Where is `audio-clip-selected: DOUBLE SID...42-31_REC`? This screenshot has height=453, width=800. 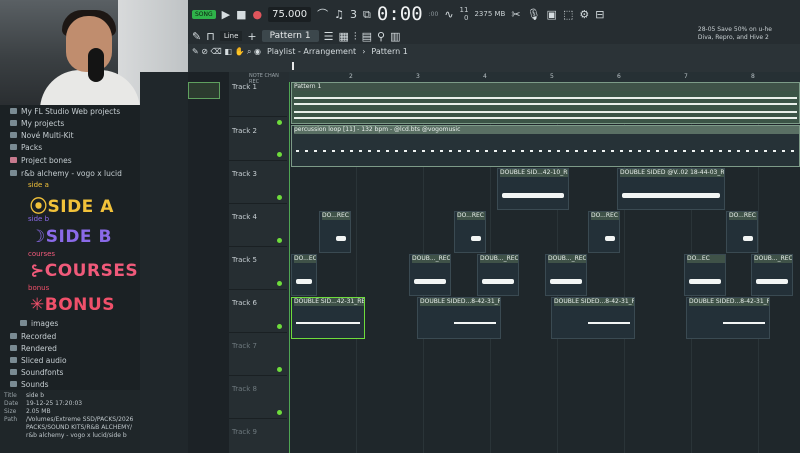
audio-clip-selected: DOUBLE SID...42-31_REC is located at coordinates (328, 318).